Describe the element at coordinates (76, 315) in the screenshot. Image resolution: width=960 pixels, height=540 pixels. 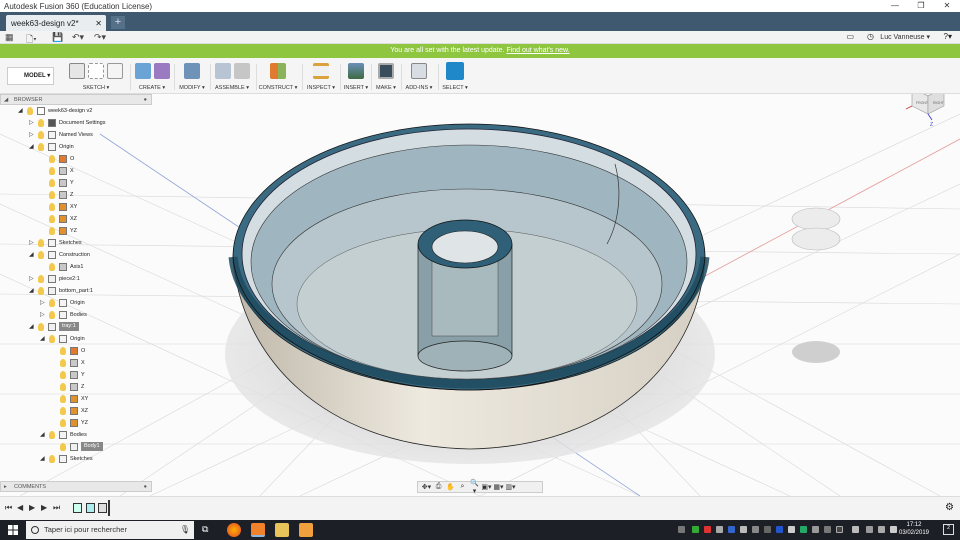
I see `browser-tree-row: ▷ Bodies` at that location.